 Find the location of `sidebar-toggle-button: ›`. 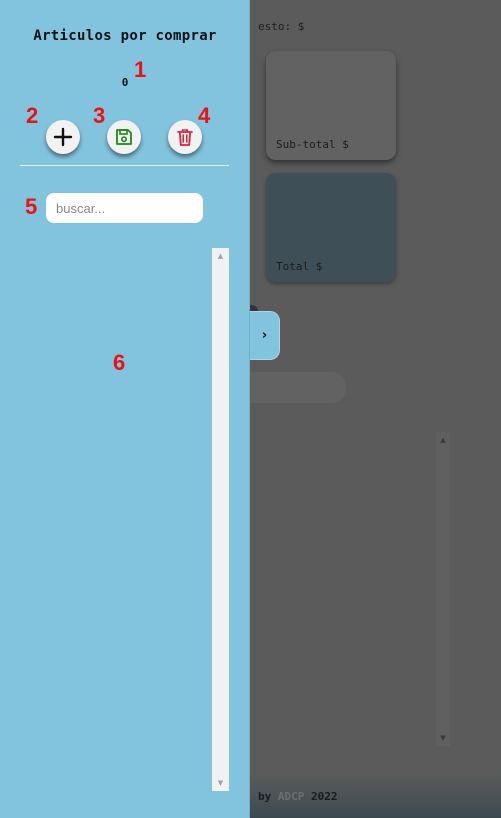

sidebar-toggle-button: › is located at coordinates (265, 335).